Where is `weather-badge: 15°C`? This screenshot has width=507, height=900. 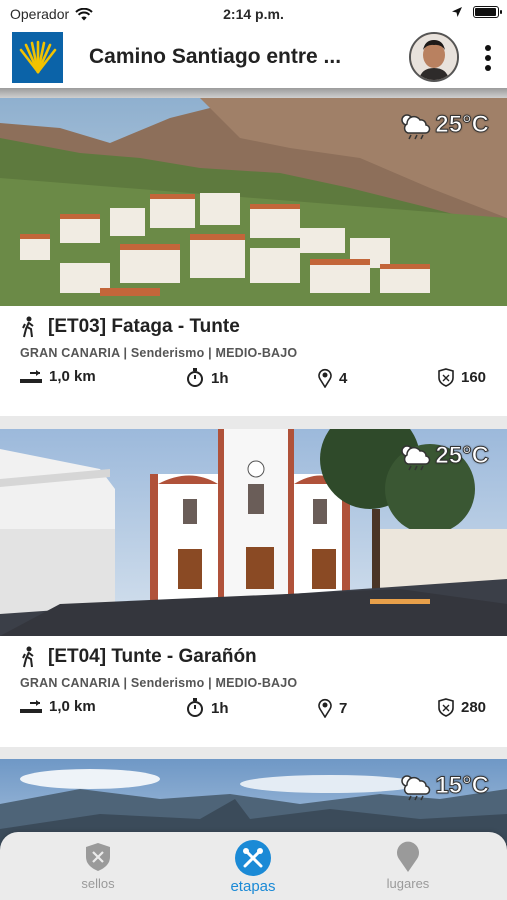
weather-badge: 15°C is located at coordinates (443, 786).